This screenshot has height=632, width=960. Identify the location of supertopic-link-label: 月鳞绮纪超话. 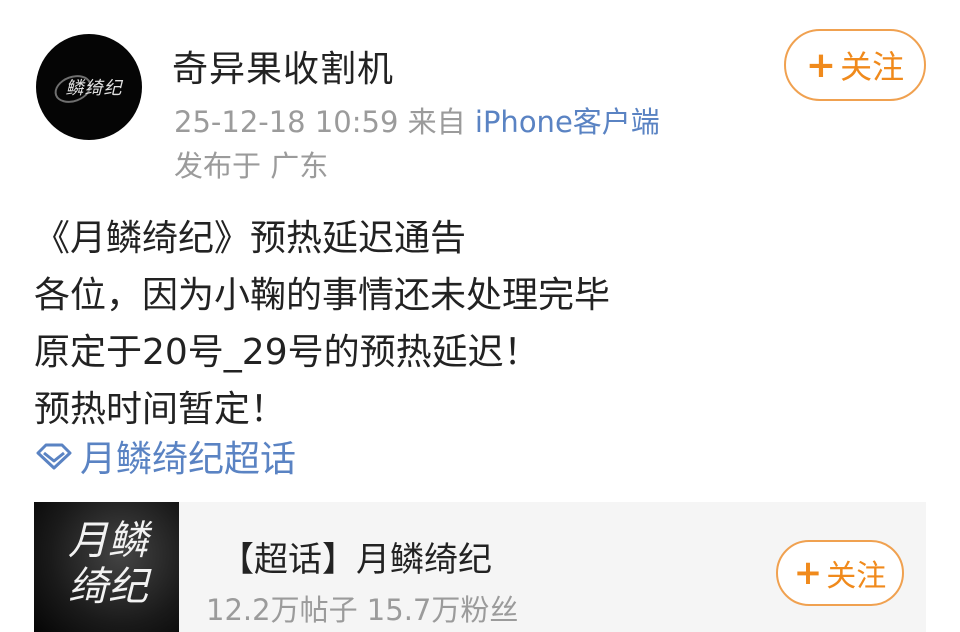
(188, 459).